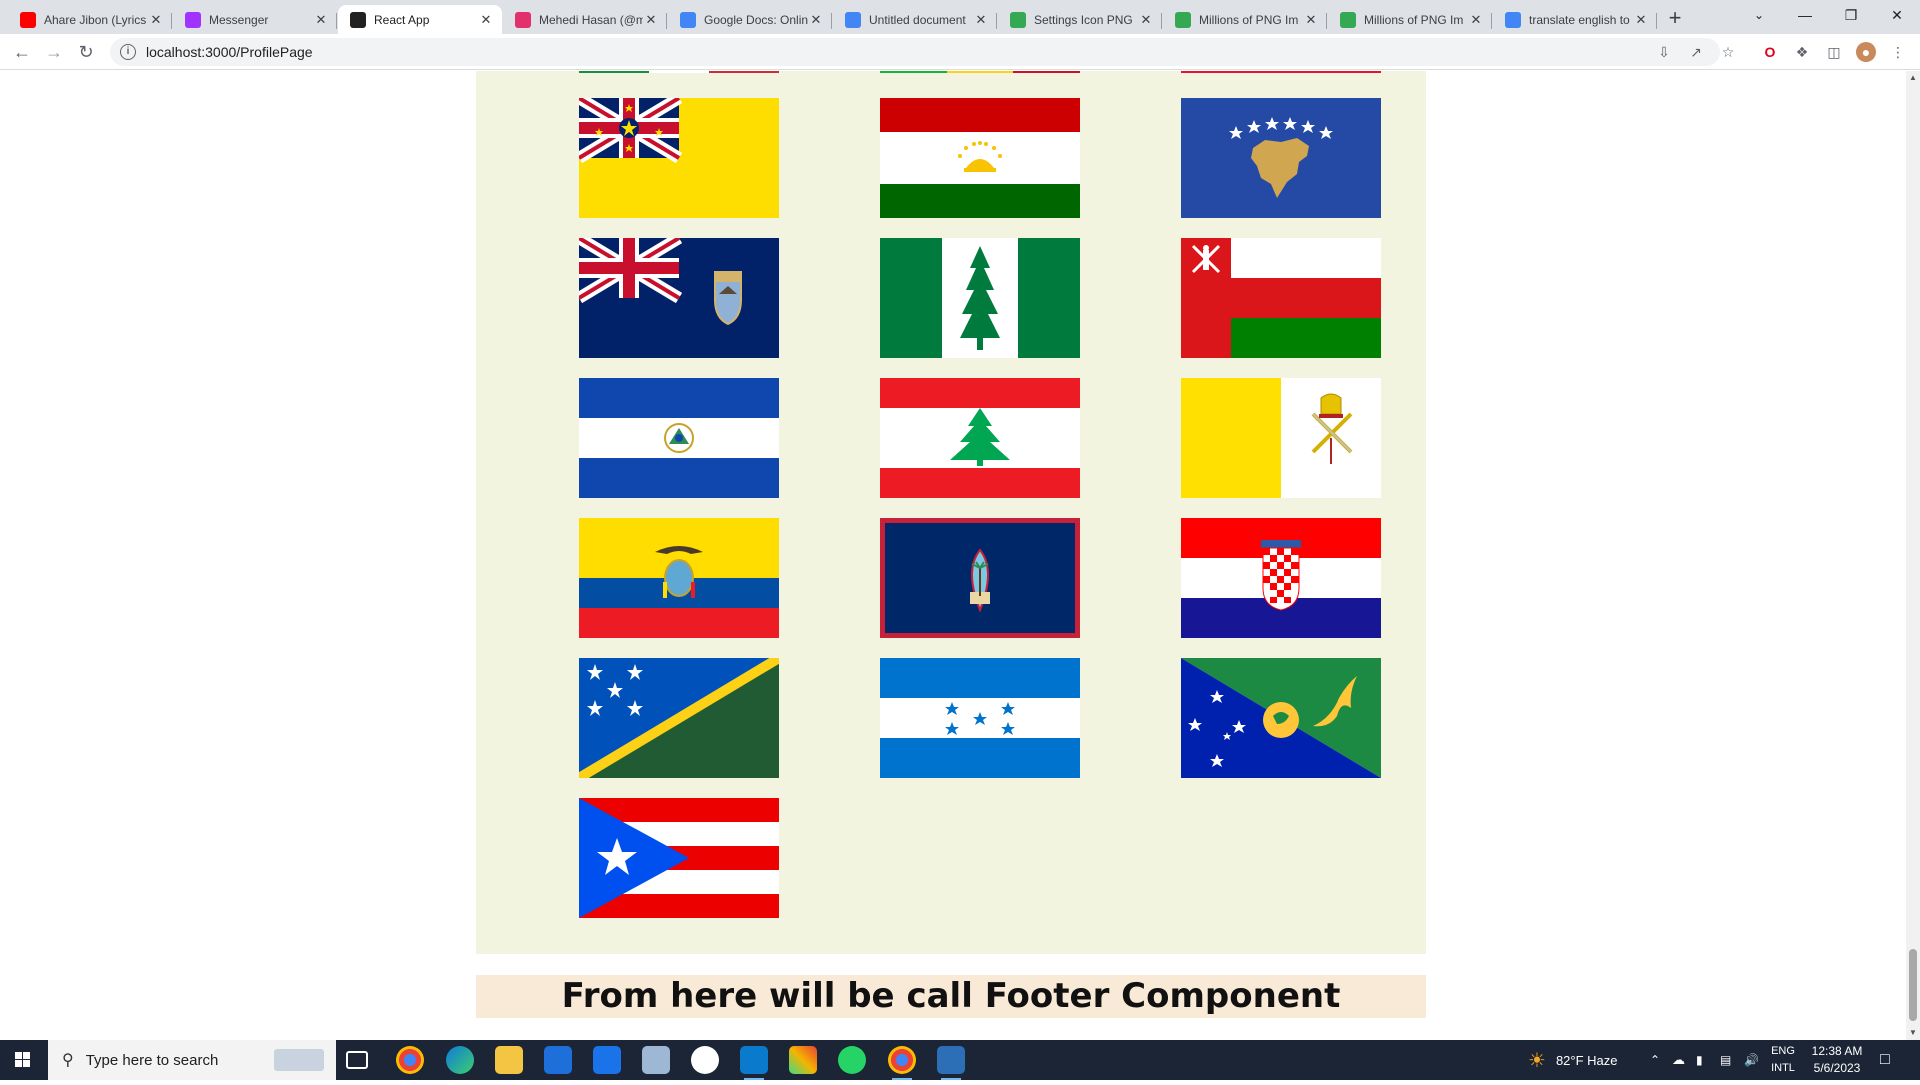 This screenshot has width=1920, height=1085. What do you see at coordinates (299, 1060) in the screenshot?
I see `search-highlight-icon` at bounding box center [299, 1060].